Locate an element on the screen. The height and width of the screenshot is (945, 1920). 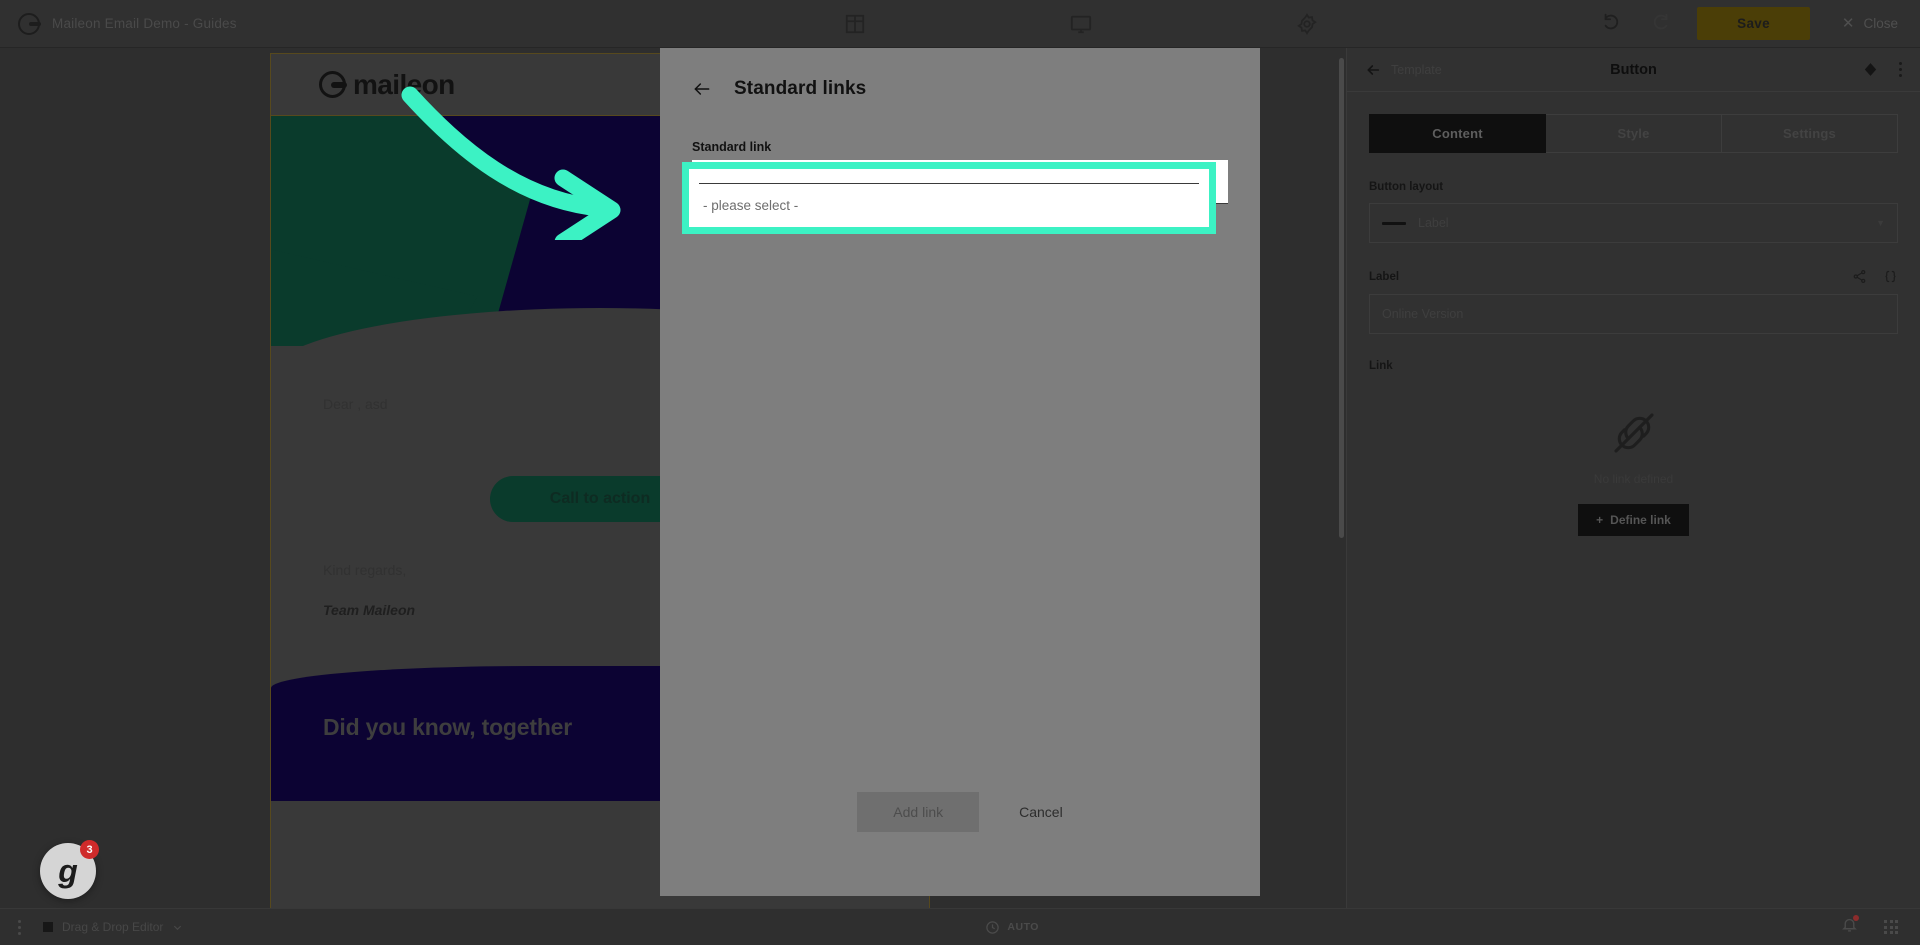
broken-link-icon is located at coordinates (1633, 433).